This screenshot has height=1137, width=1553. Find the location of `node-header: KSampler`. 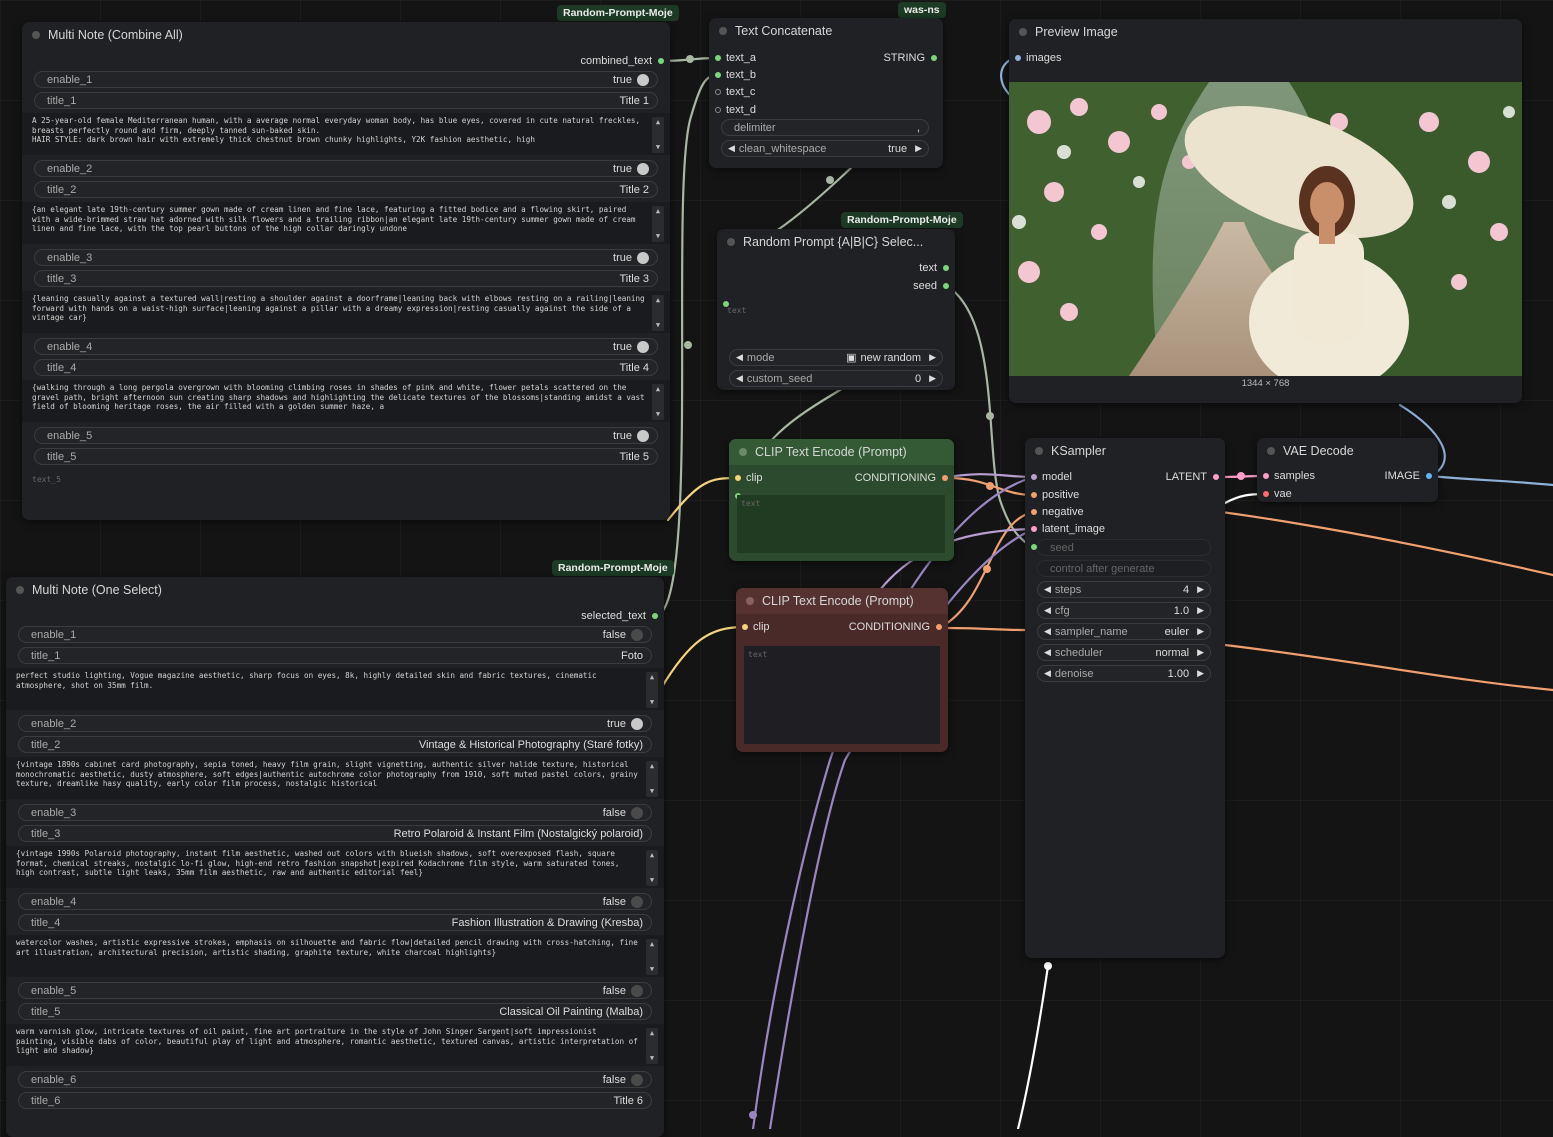

node-header: KSampler is located at coordinates (1125, 451).